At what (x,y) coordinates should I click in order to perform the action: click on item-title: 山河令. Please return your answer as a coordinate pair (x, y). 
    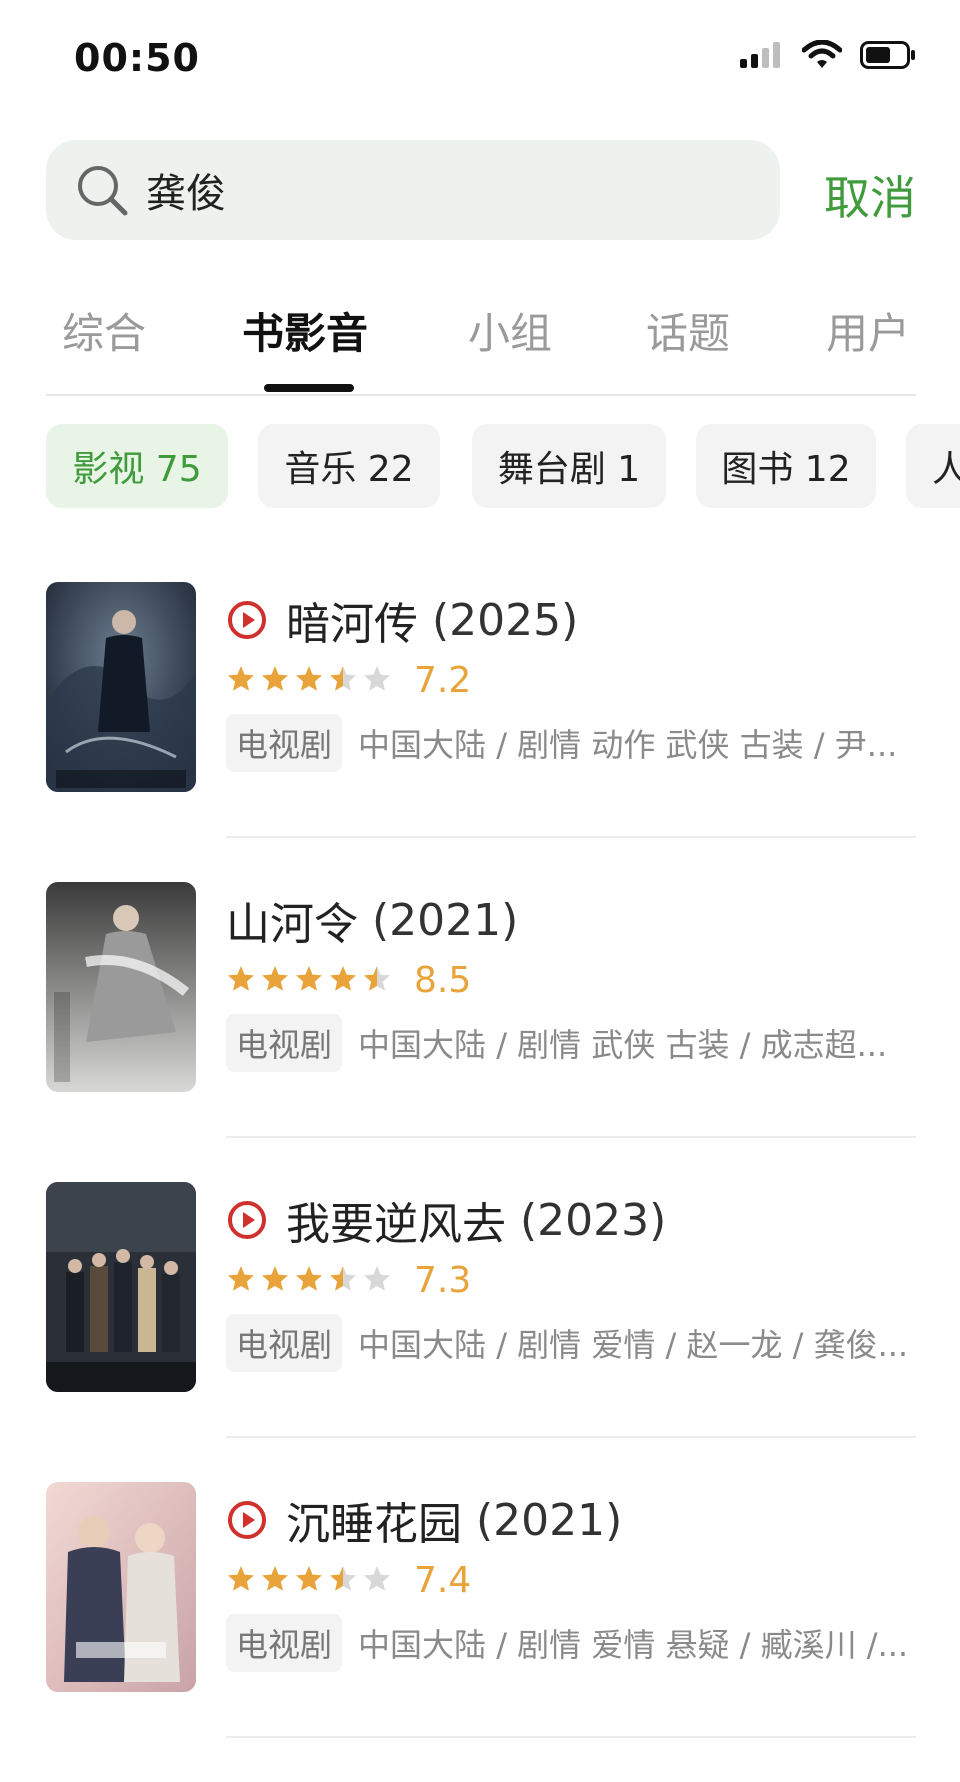
    Looking at the image, I should click on (292, 924).